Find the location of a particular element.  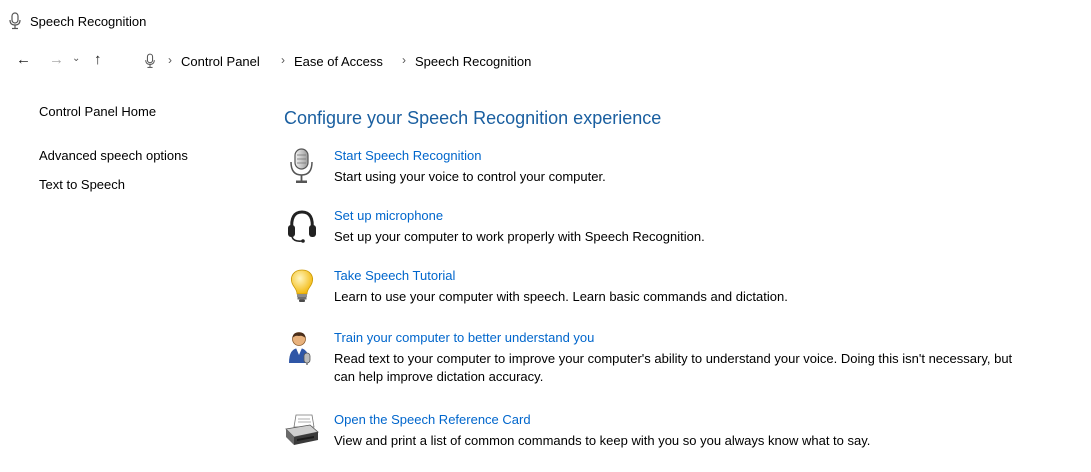

back-arrow-icon: ← is located at coordinates (23, 60).